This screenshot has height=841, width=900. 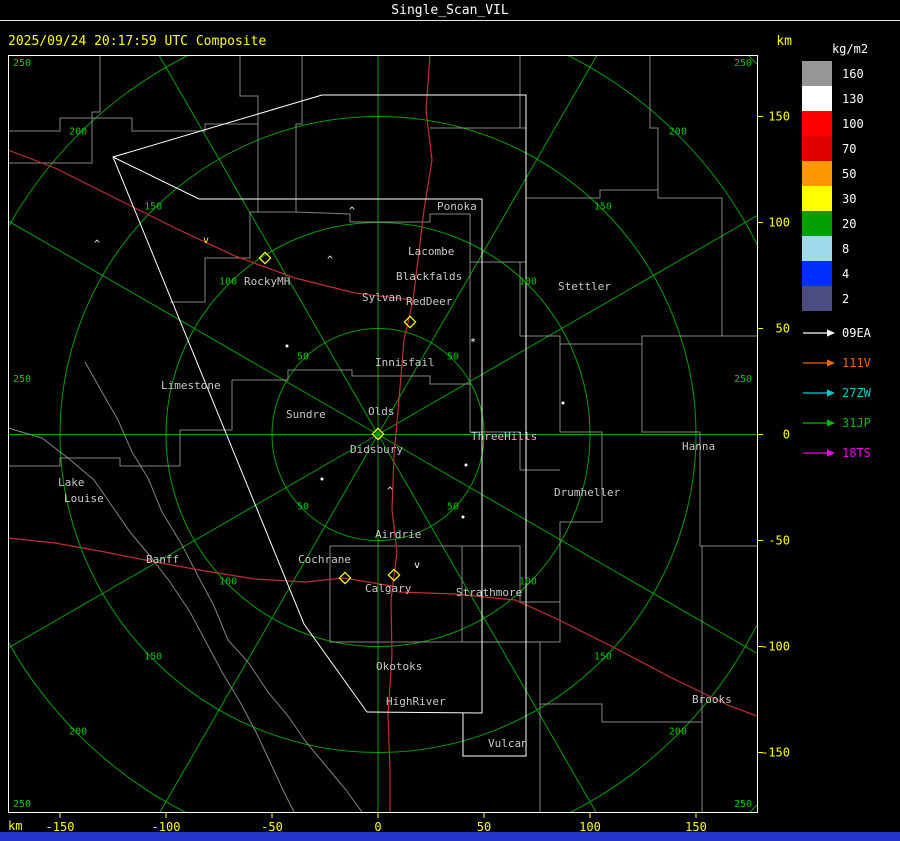 I want to click on window-title: Single_Scan_VIL, so click(x=450, y=10).